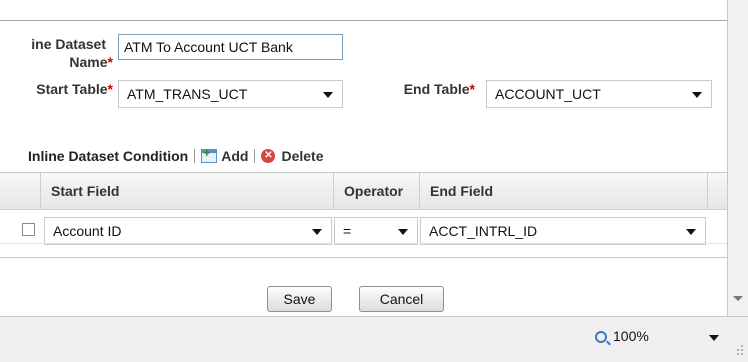 The width and height of the screenshot is (748, 362). I want to click on dataset-name-input, so click(230, 47).